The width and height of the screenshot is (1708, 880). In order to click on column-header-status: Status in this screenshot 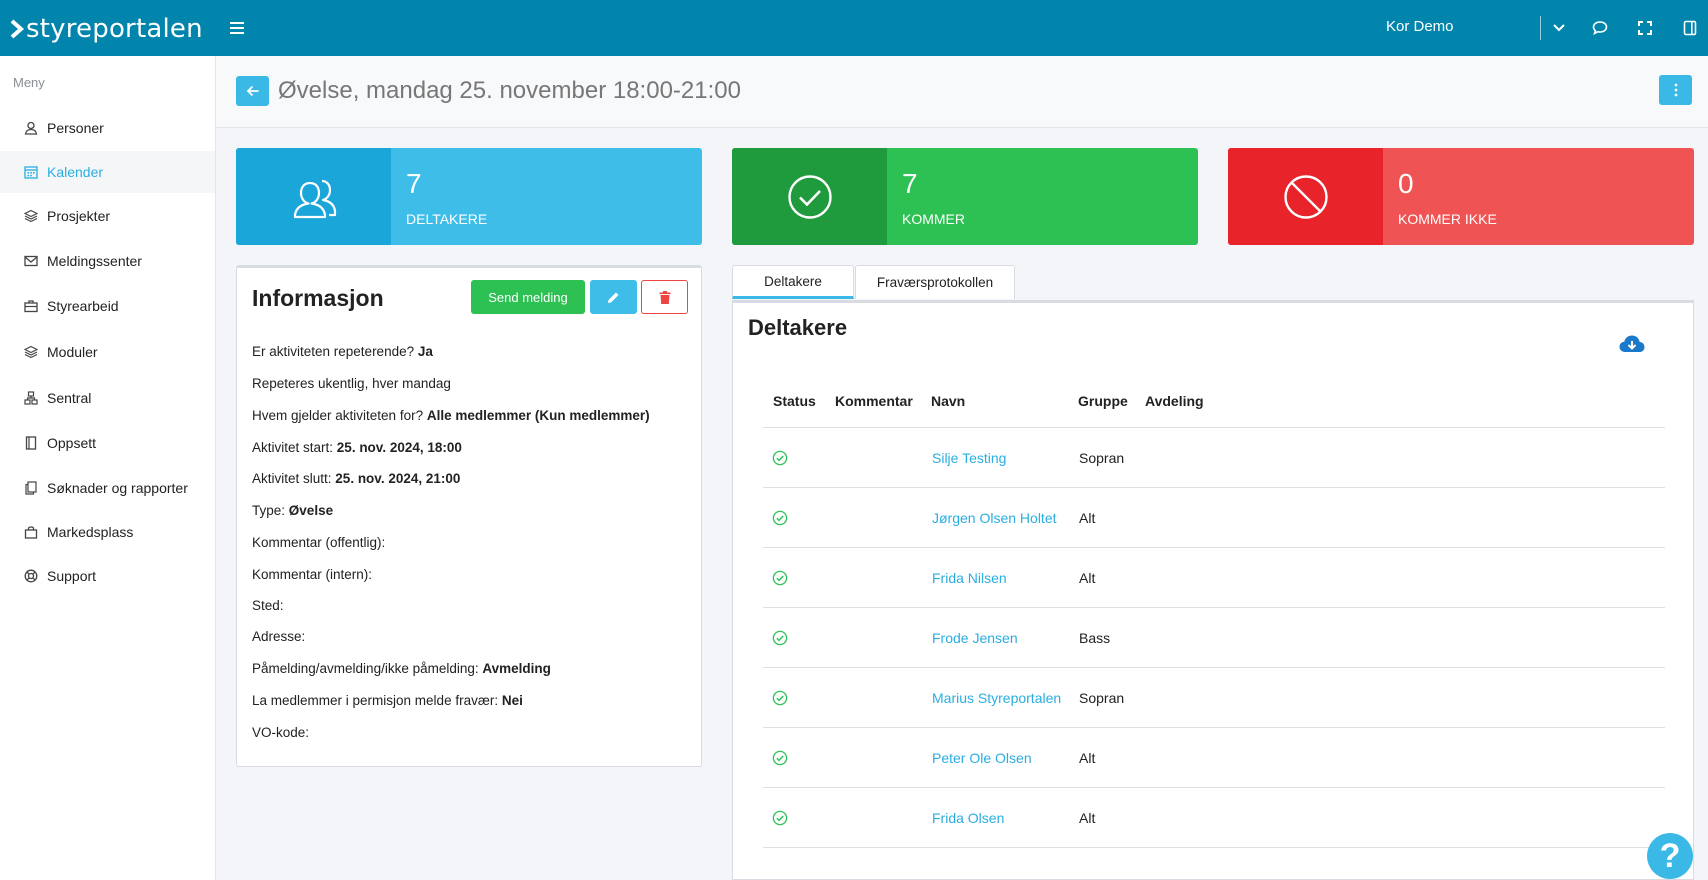, I will do `click(794, 401)`.